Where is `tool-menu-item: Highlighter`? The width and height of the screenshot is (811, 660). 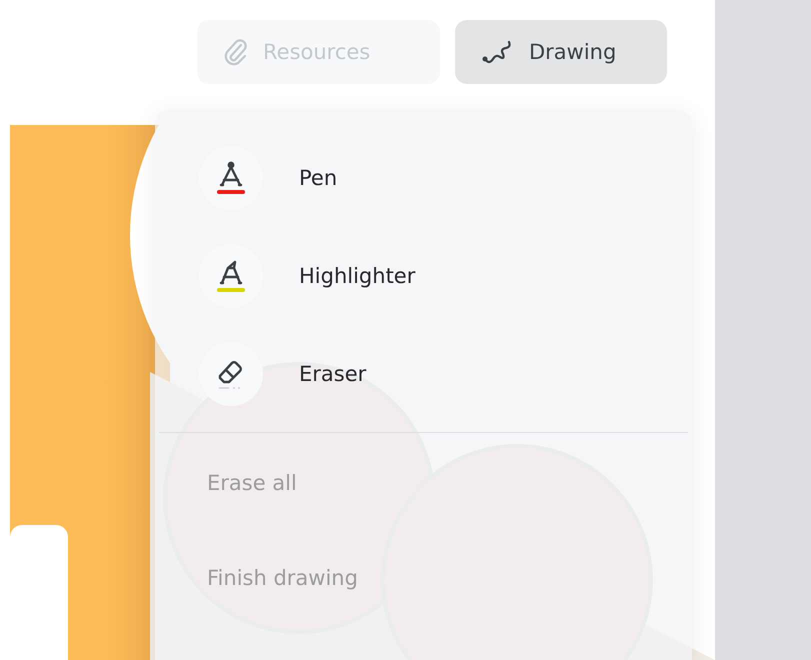
tool-menu-item: Highlighter is located at coordinates (285, 276).